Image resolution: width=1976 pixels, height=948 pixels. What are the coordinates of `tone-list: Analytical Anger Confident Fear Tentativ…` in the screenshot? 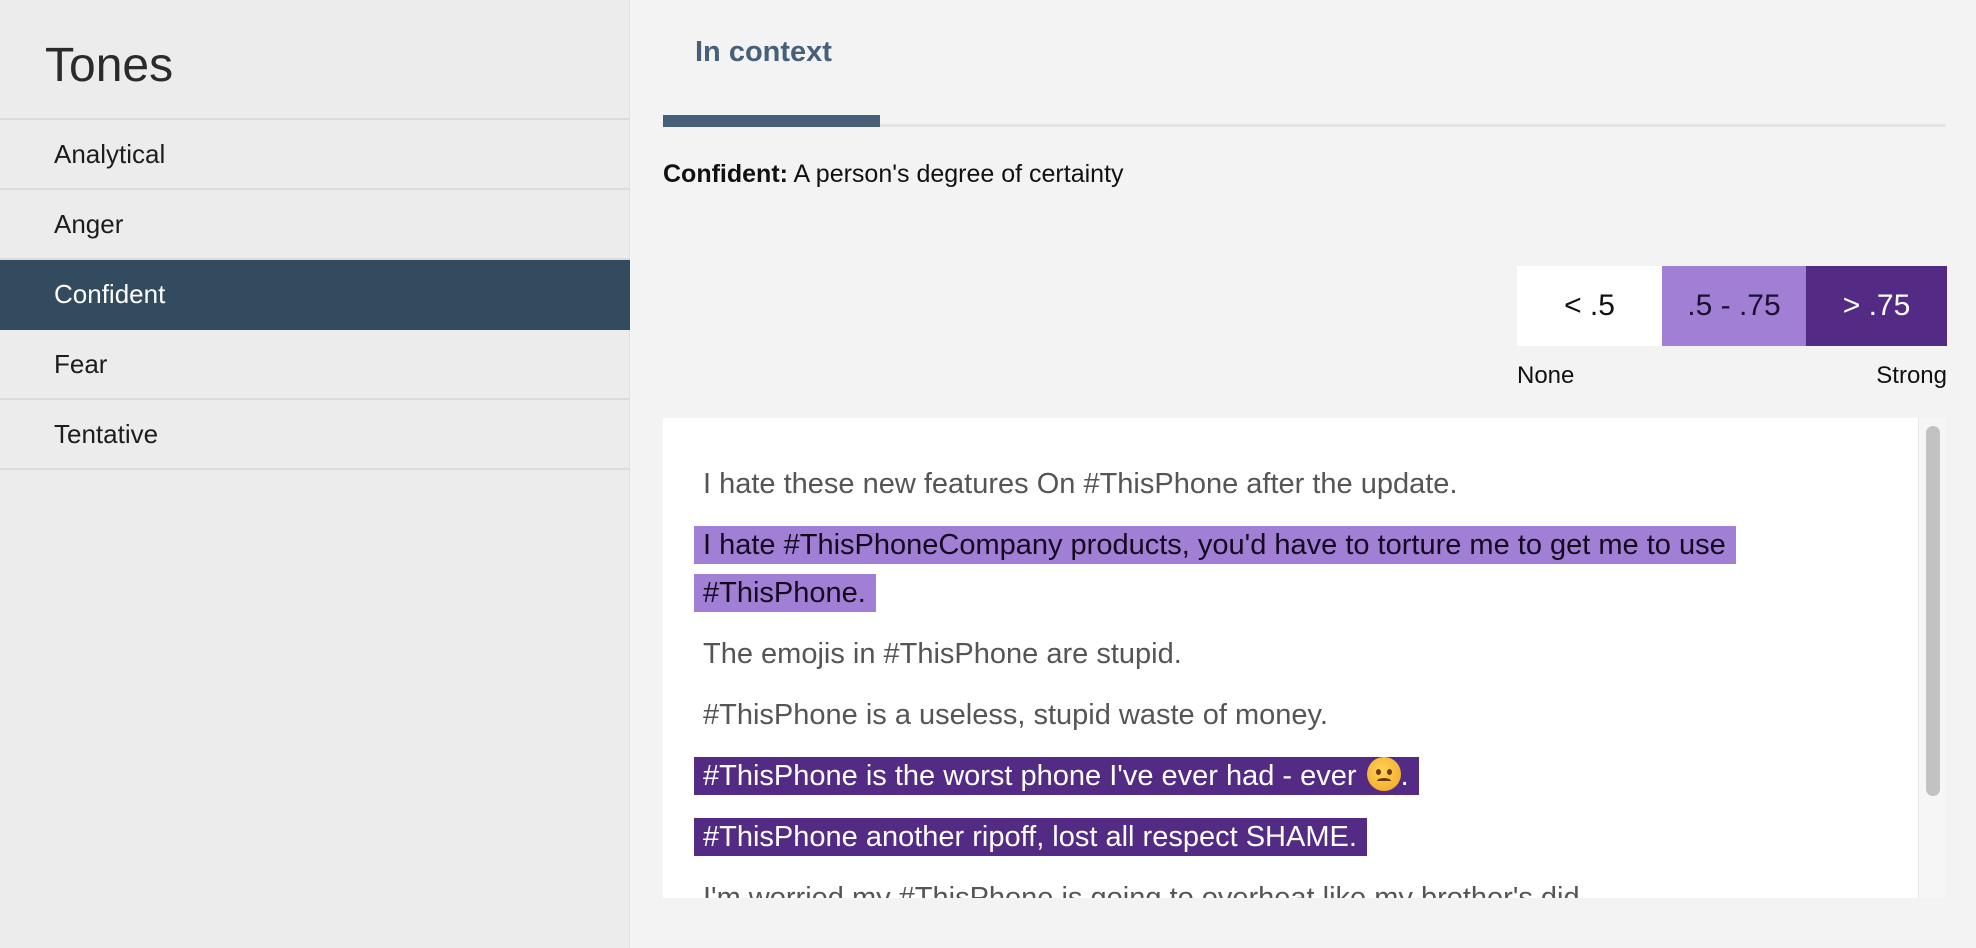 It's located at (315, 294).